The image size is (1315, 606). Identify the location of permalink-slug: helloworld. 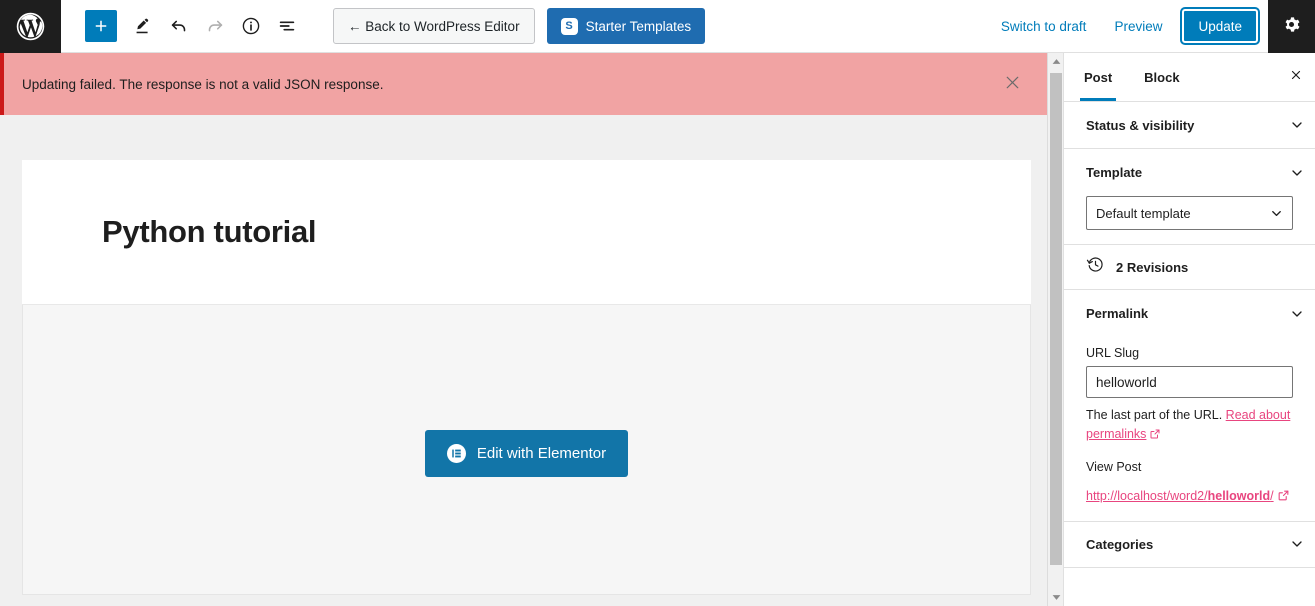
(1239, 495).